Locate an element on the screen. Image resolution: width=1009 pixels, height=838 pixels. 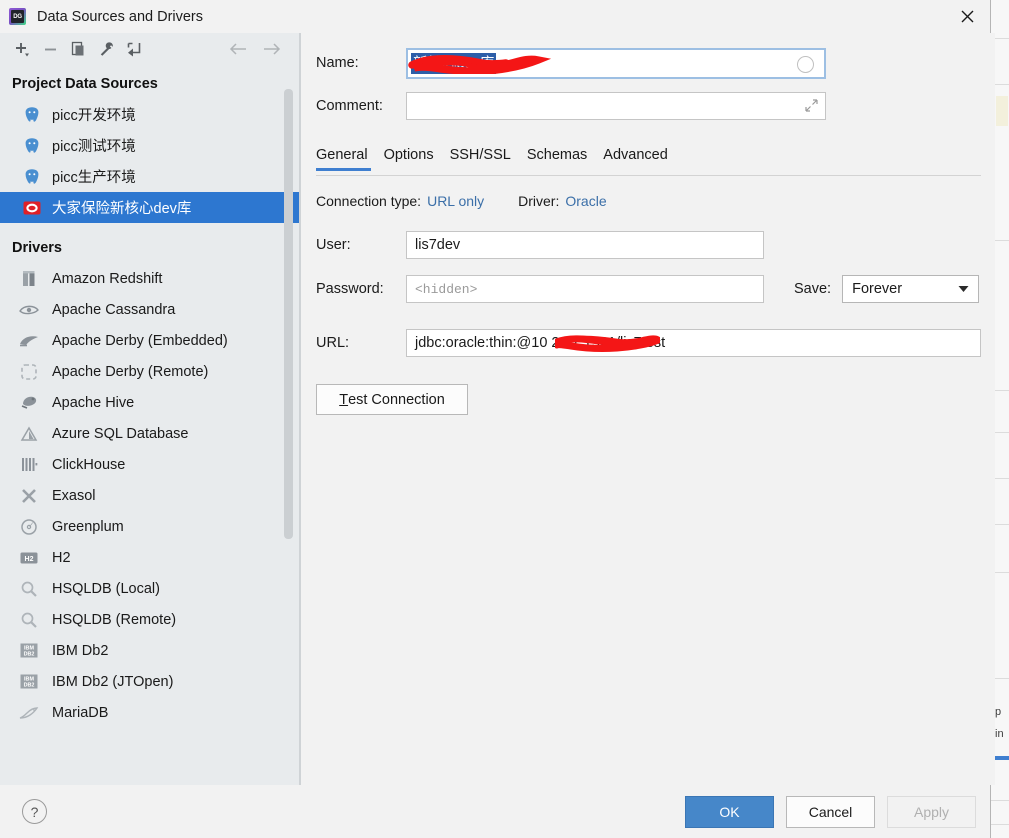
cassandra-icon is located at coordinates (29, 310).